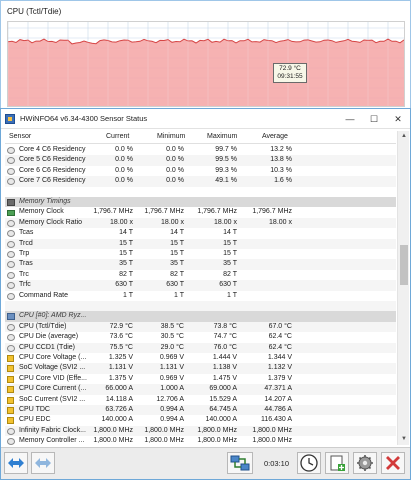 The width and height of the screenshot is (411, 480). What do you see at coordinates (200, 233) in the screenshot?
I see `sensor-row: Tcas 14 T 14 T 14 T` at bounding box center [200, 233].